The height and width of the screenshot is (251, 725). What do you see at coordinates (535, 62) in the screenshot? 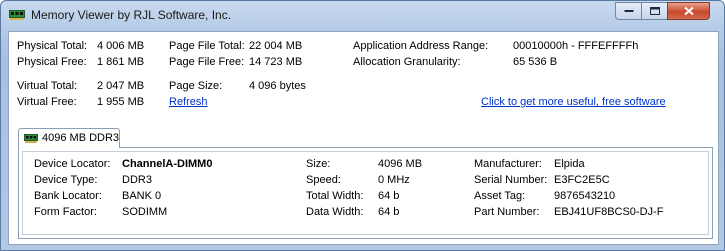
I see `alloc-granularity-value: 65 536 B` at bounding box center [535, 62].